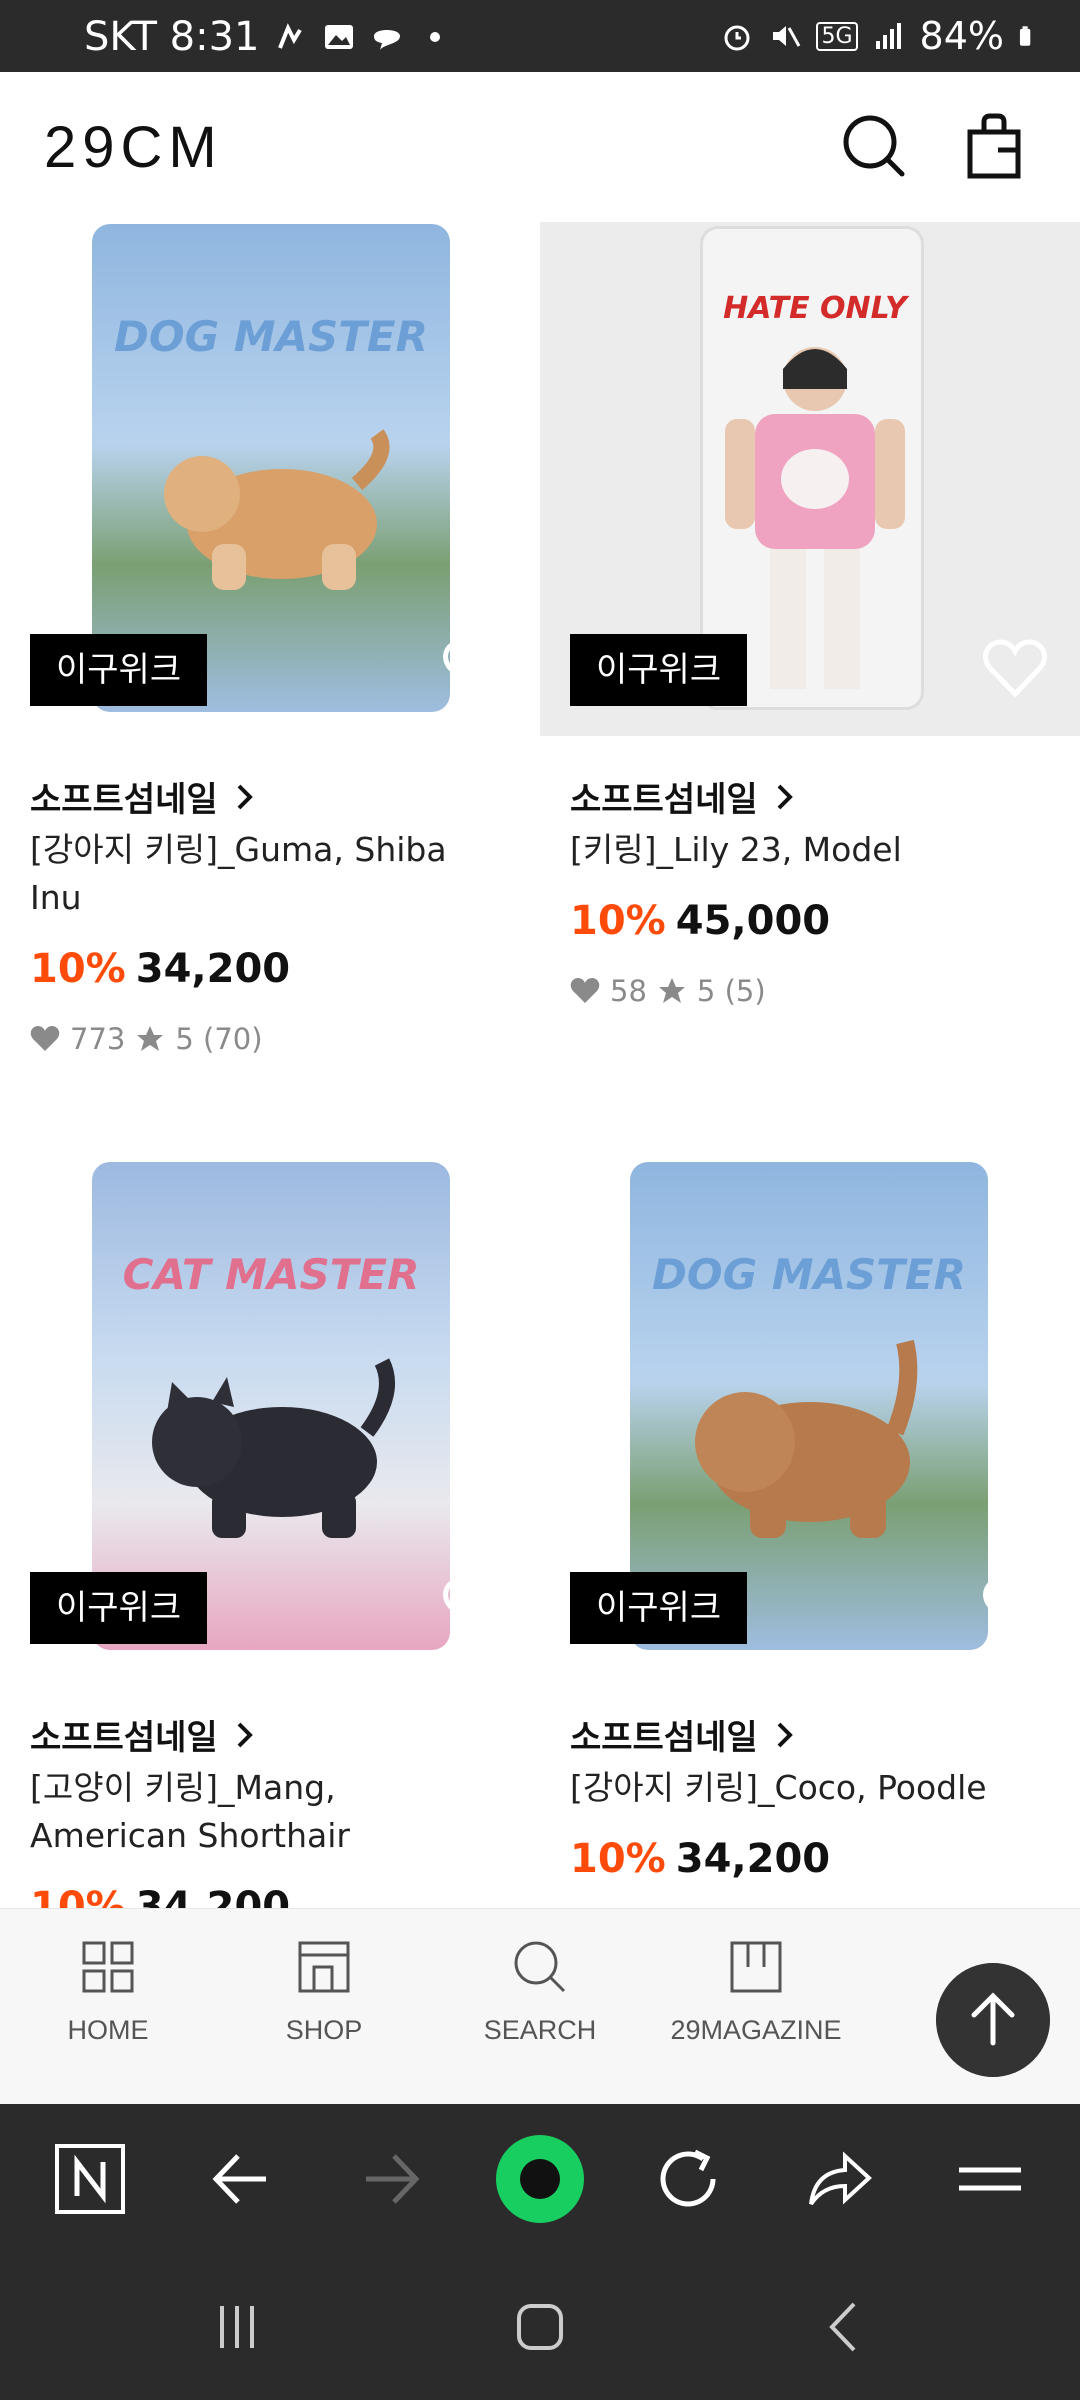 Image resolution: width=1080 pixels, height=2400 pixels. What do you see at coordinates (815, 518) in the screenshot?
I see `doll-figure` at bounding box center [815, 518].